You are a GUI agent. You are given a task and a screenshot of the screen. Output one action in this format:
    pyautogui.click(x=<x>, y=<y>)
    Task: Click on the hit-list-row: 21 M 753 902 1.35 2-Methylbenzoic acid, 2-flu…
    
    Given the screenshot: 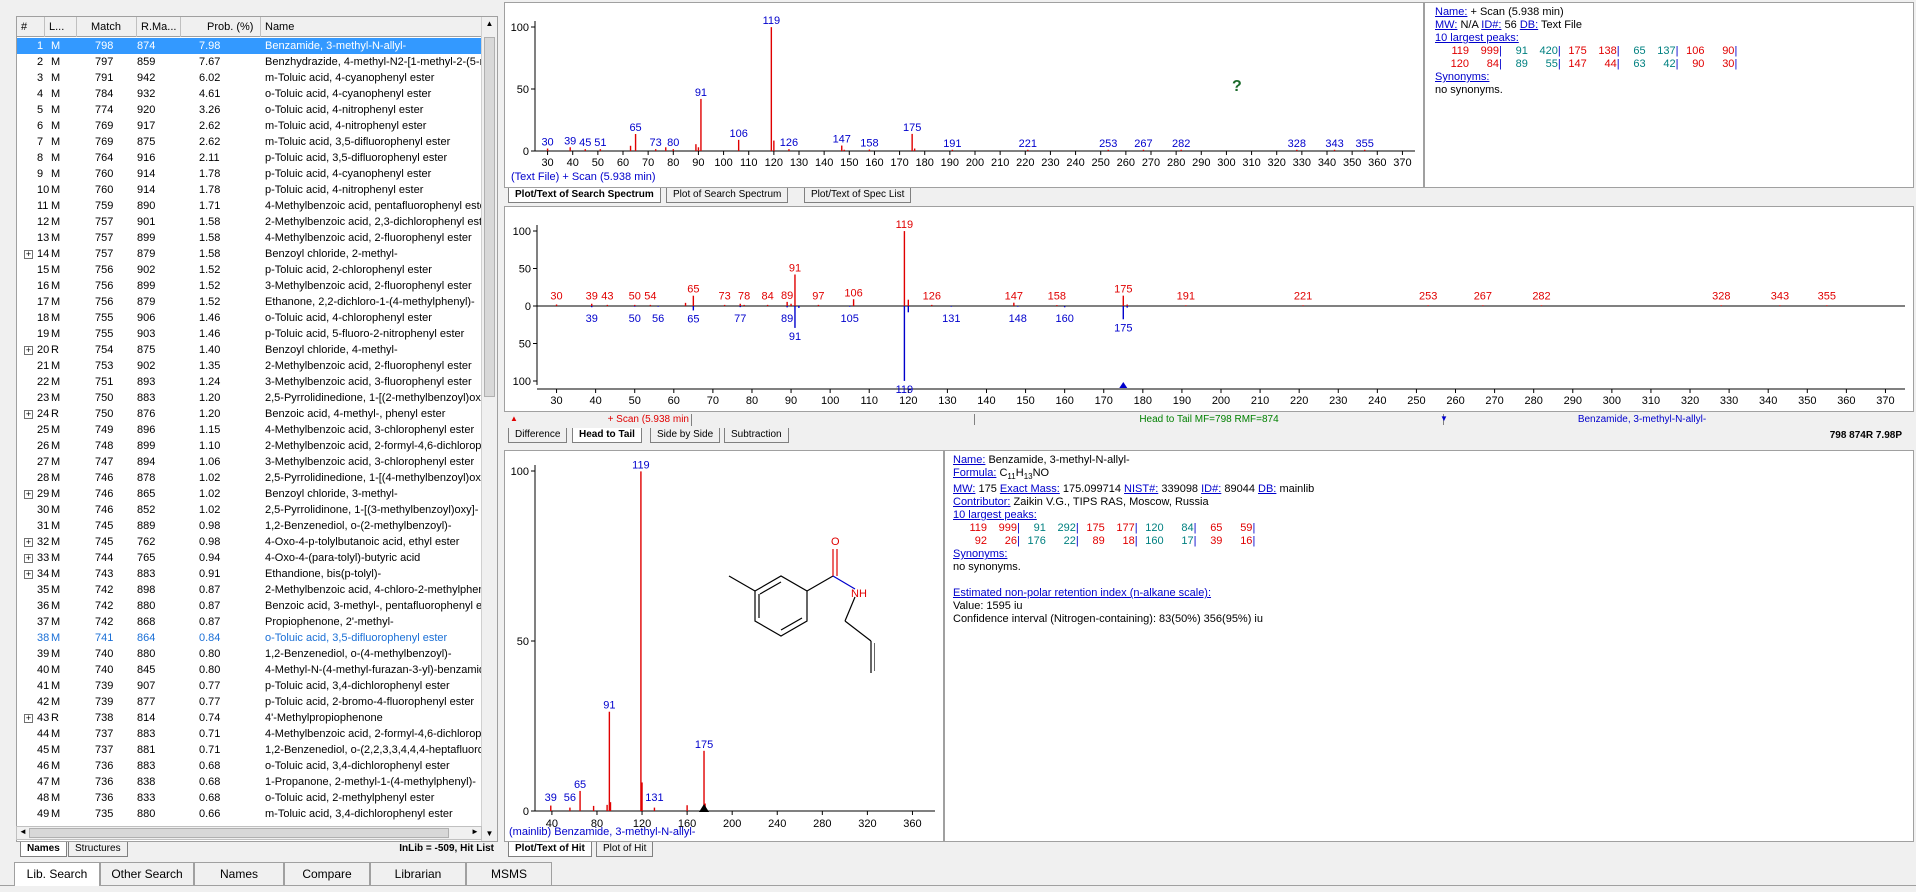 What is the action you would take?
    pyautogui.click(x=250, y=366)
    